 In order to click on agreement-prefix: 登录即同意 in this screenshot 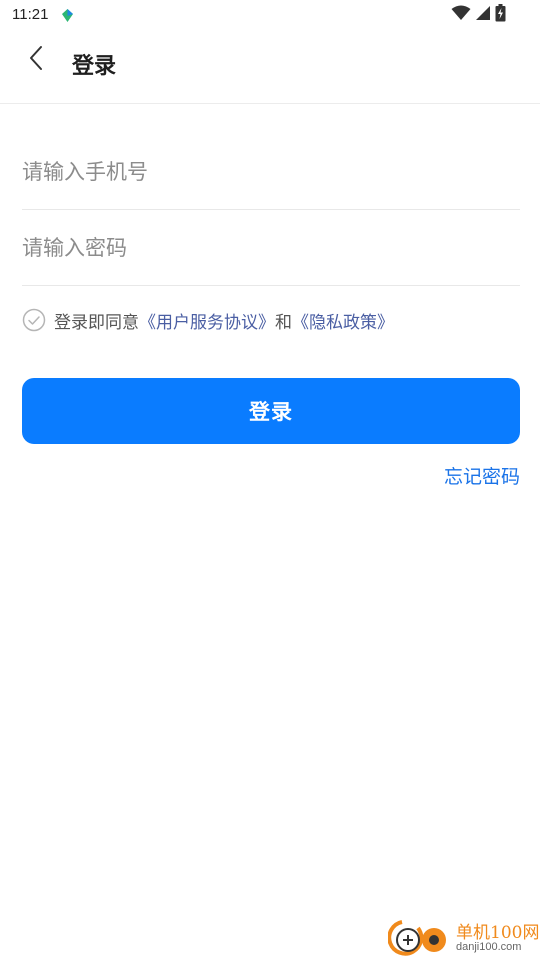, I will do `click(96, 322)`.